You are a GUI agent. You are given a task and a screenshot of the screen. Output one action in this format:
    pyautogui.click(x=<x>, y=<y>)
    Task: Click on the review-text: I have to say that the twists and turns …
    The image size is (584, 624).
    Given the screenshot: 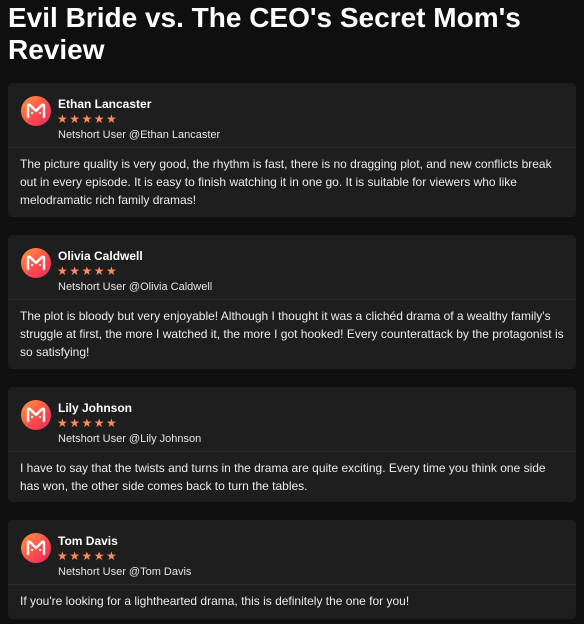 What is the action you would take?
    pyautogui.click(x=283, y=477)
    